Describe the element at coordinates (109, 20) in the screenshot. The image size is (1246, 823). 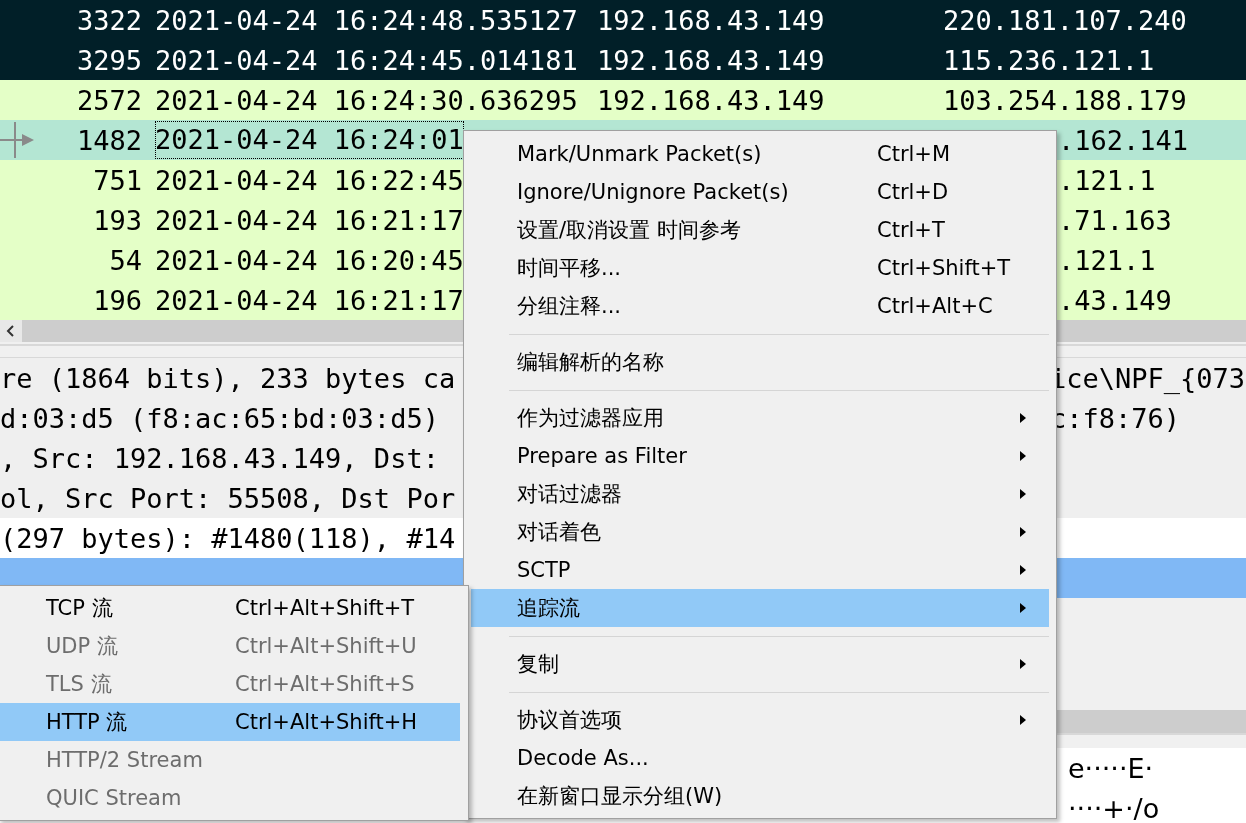
I see `packet-number: 3322` at that location.